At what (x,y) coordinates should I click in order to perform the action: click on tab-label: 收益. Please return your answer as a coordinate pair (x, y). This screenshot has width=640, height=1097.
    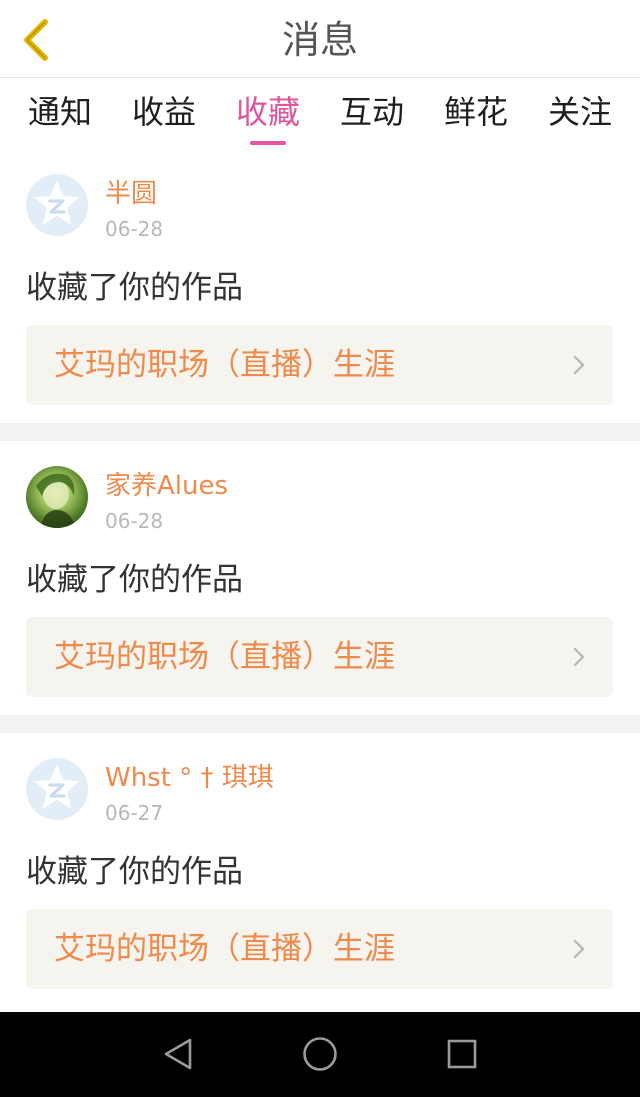
    Looking at the image, I should click on (163, 112).